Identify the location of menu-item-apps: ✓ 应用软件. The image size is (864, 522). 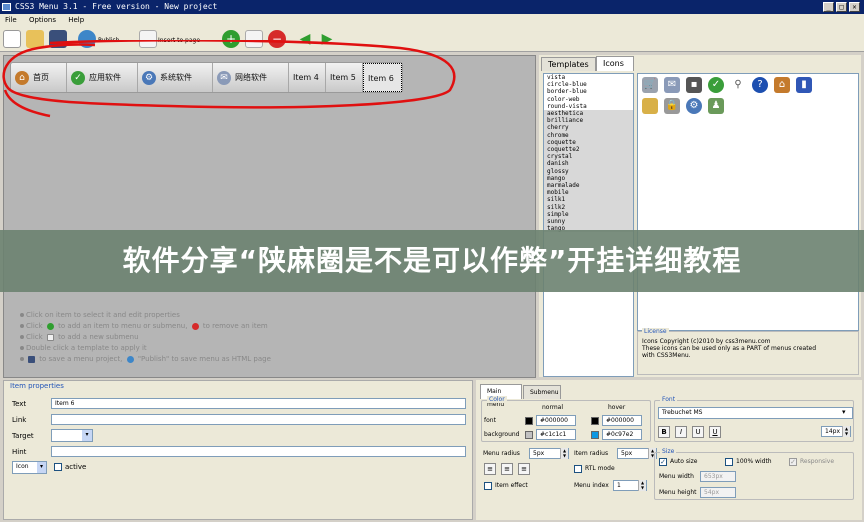
(102, 77).